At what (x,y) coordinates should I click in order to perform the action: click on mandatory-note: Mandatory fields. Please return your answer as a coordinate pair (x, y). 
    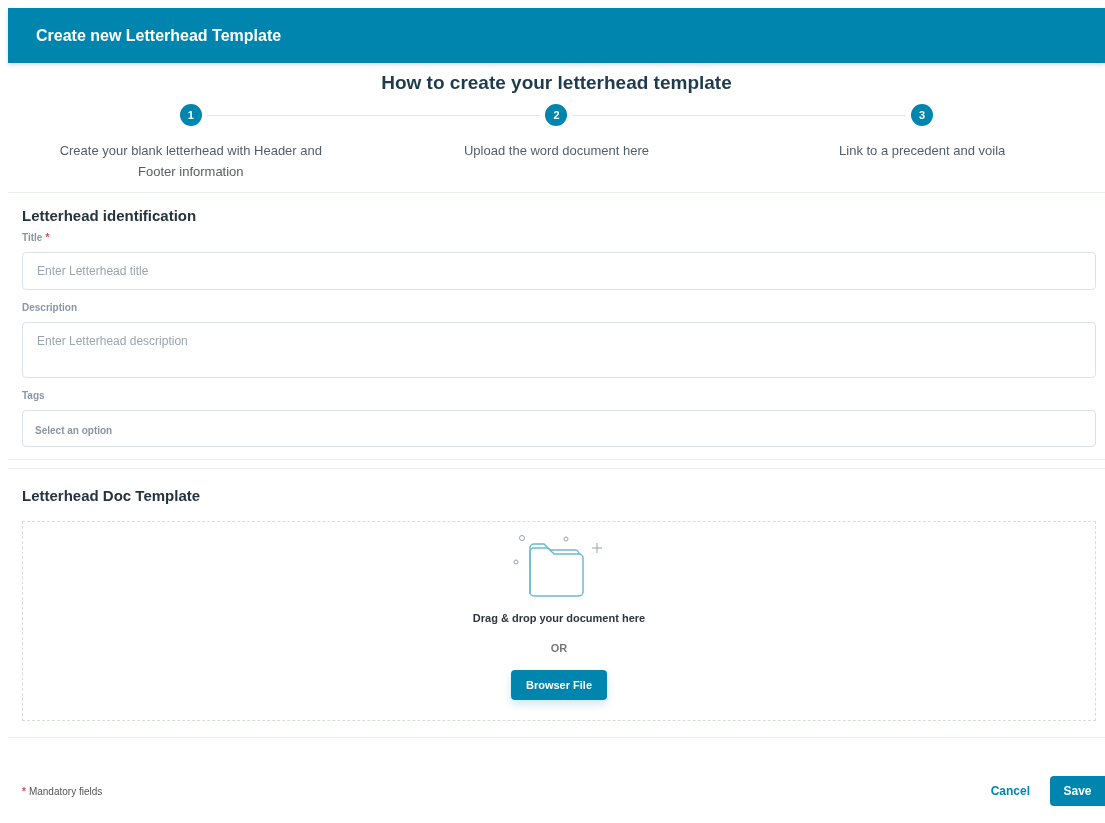
    Looking at the image, I should click on (65, 791).